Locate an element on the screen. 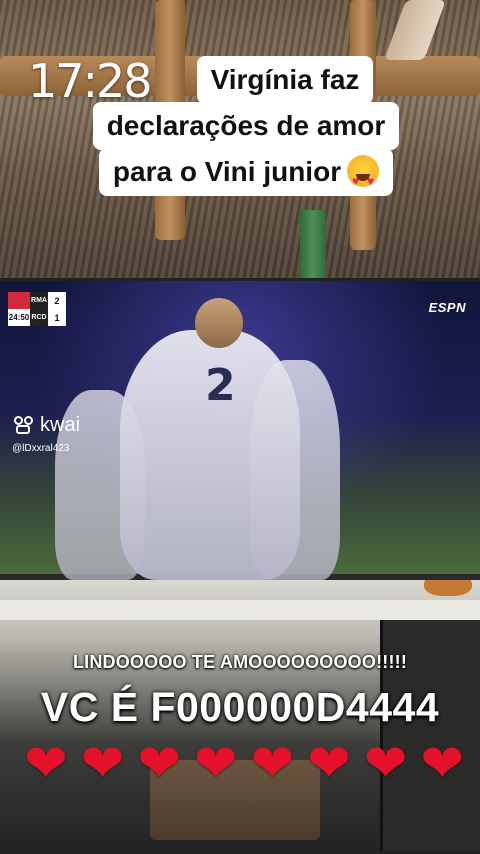  caption-line: declarações de amor is located at coordinates (246, 126).